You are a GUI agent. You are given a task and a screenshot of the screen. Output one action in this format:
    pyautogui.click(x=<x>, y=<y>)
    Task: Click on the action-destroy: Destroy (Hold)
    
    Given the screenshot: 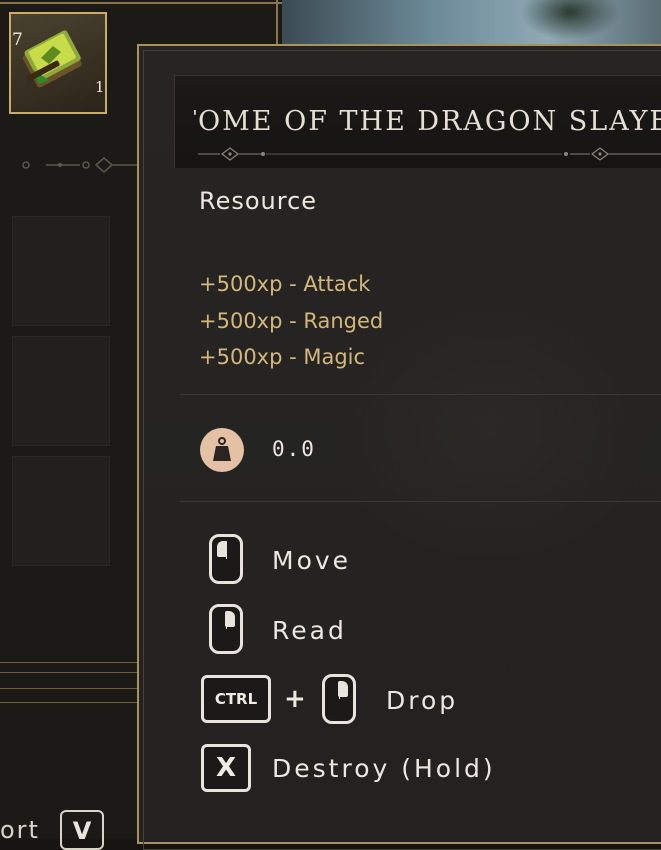 What is the action you would take?
    pyautogui.click(x=384, y=768)
    